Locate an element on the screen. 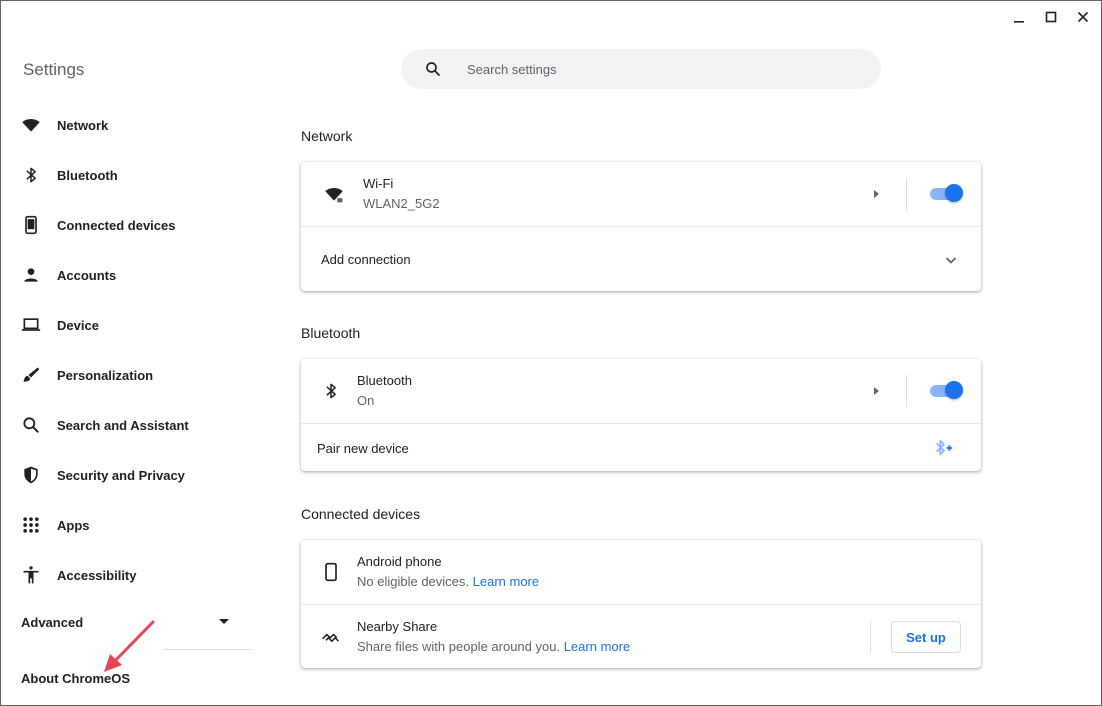 The height and width of the screenshot is (706, 1102). bluetooth-section-title: Bluetooth is located at coordinates (331, 333).